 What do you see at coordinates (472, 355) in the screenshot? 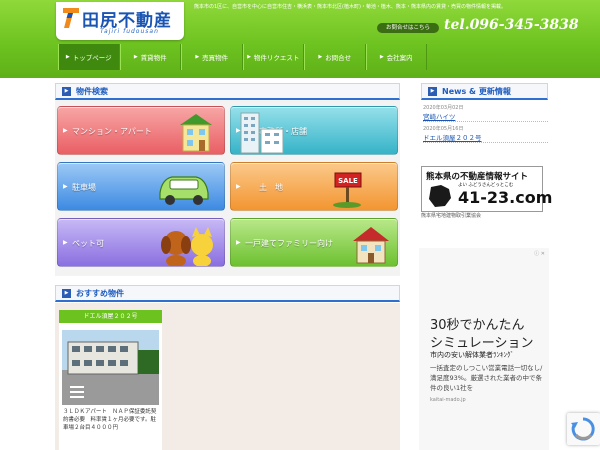
I see `ad-subheadline: 市内の安い解体業者ﾗﾝｷﾝｸﾞ` at bounding box center [472, 355].